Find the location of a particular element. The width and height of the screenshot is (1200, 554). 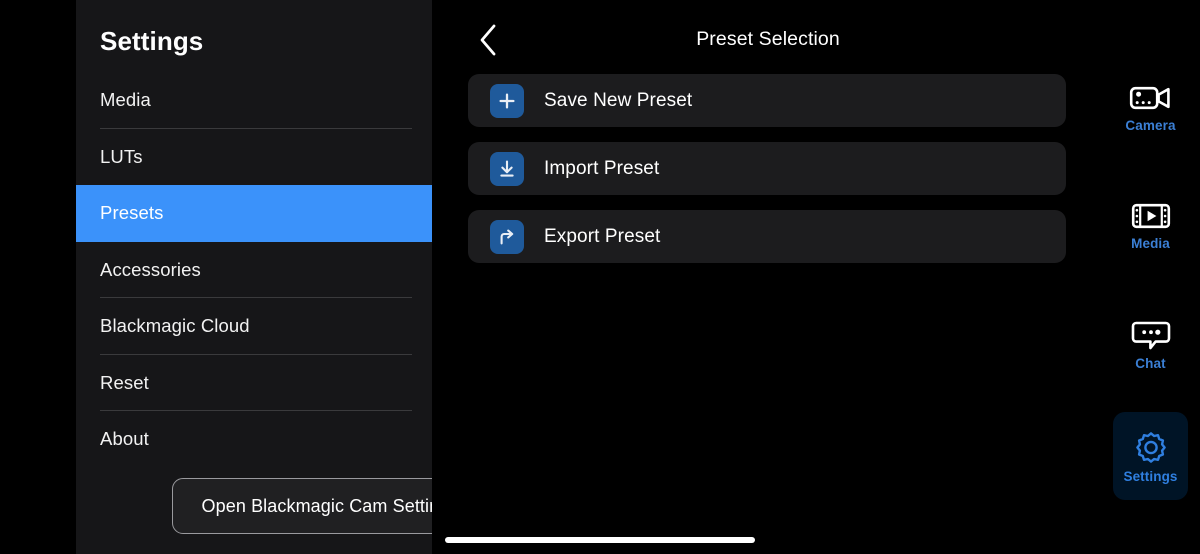

download-icon is located at coordinates (507, 168).